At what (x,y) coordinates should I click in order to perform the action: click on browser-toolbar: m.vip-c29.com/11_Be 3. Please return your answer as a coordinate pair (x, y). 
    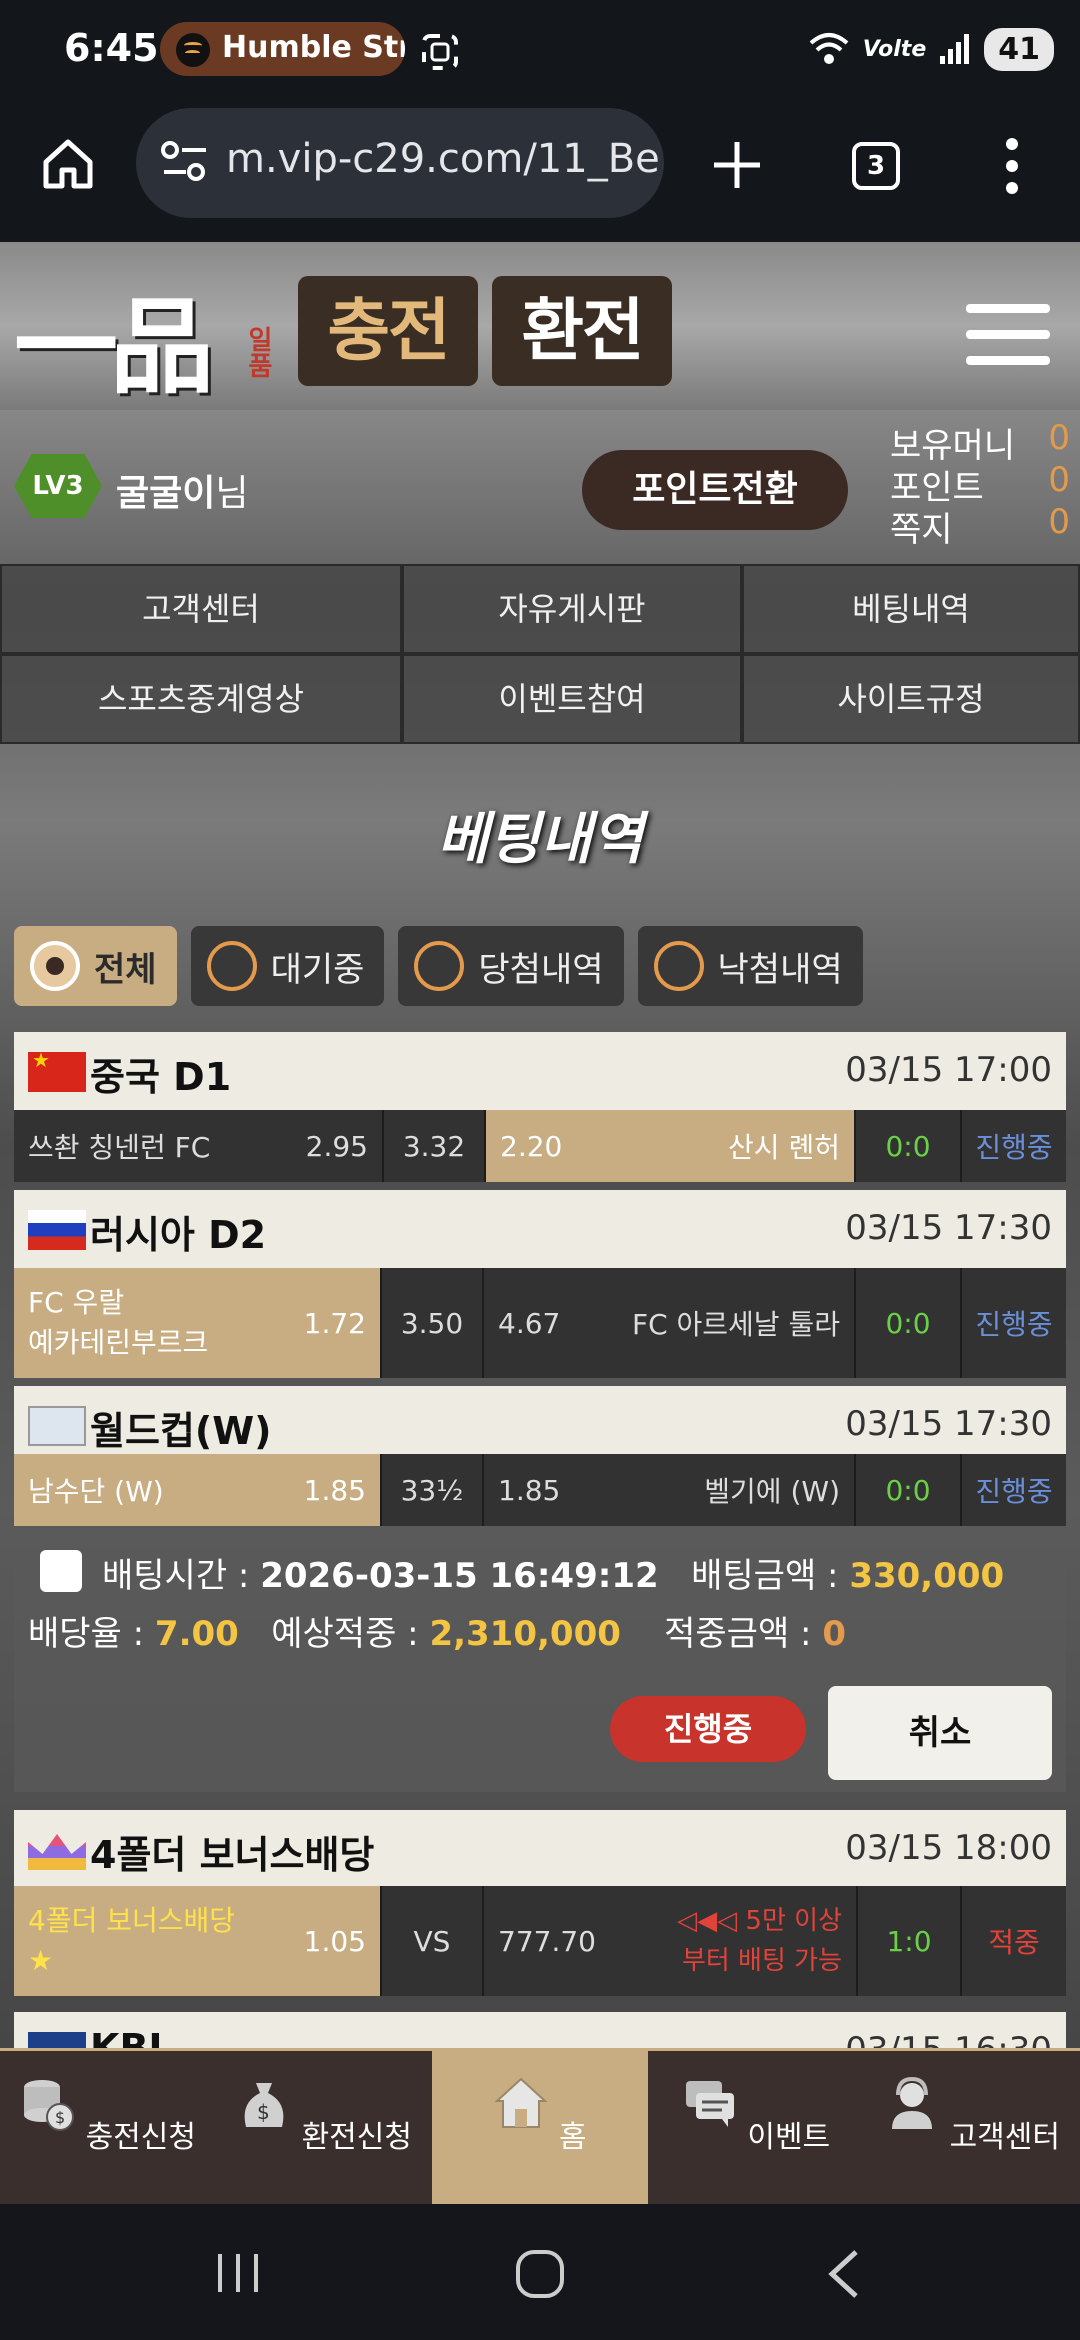
    Looking at the image, I should click on (540, 171).